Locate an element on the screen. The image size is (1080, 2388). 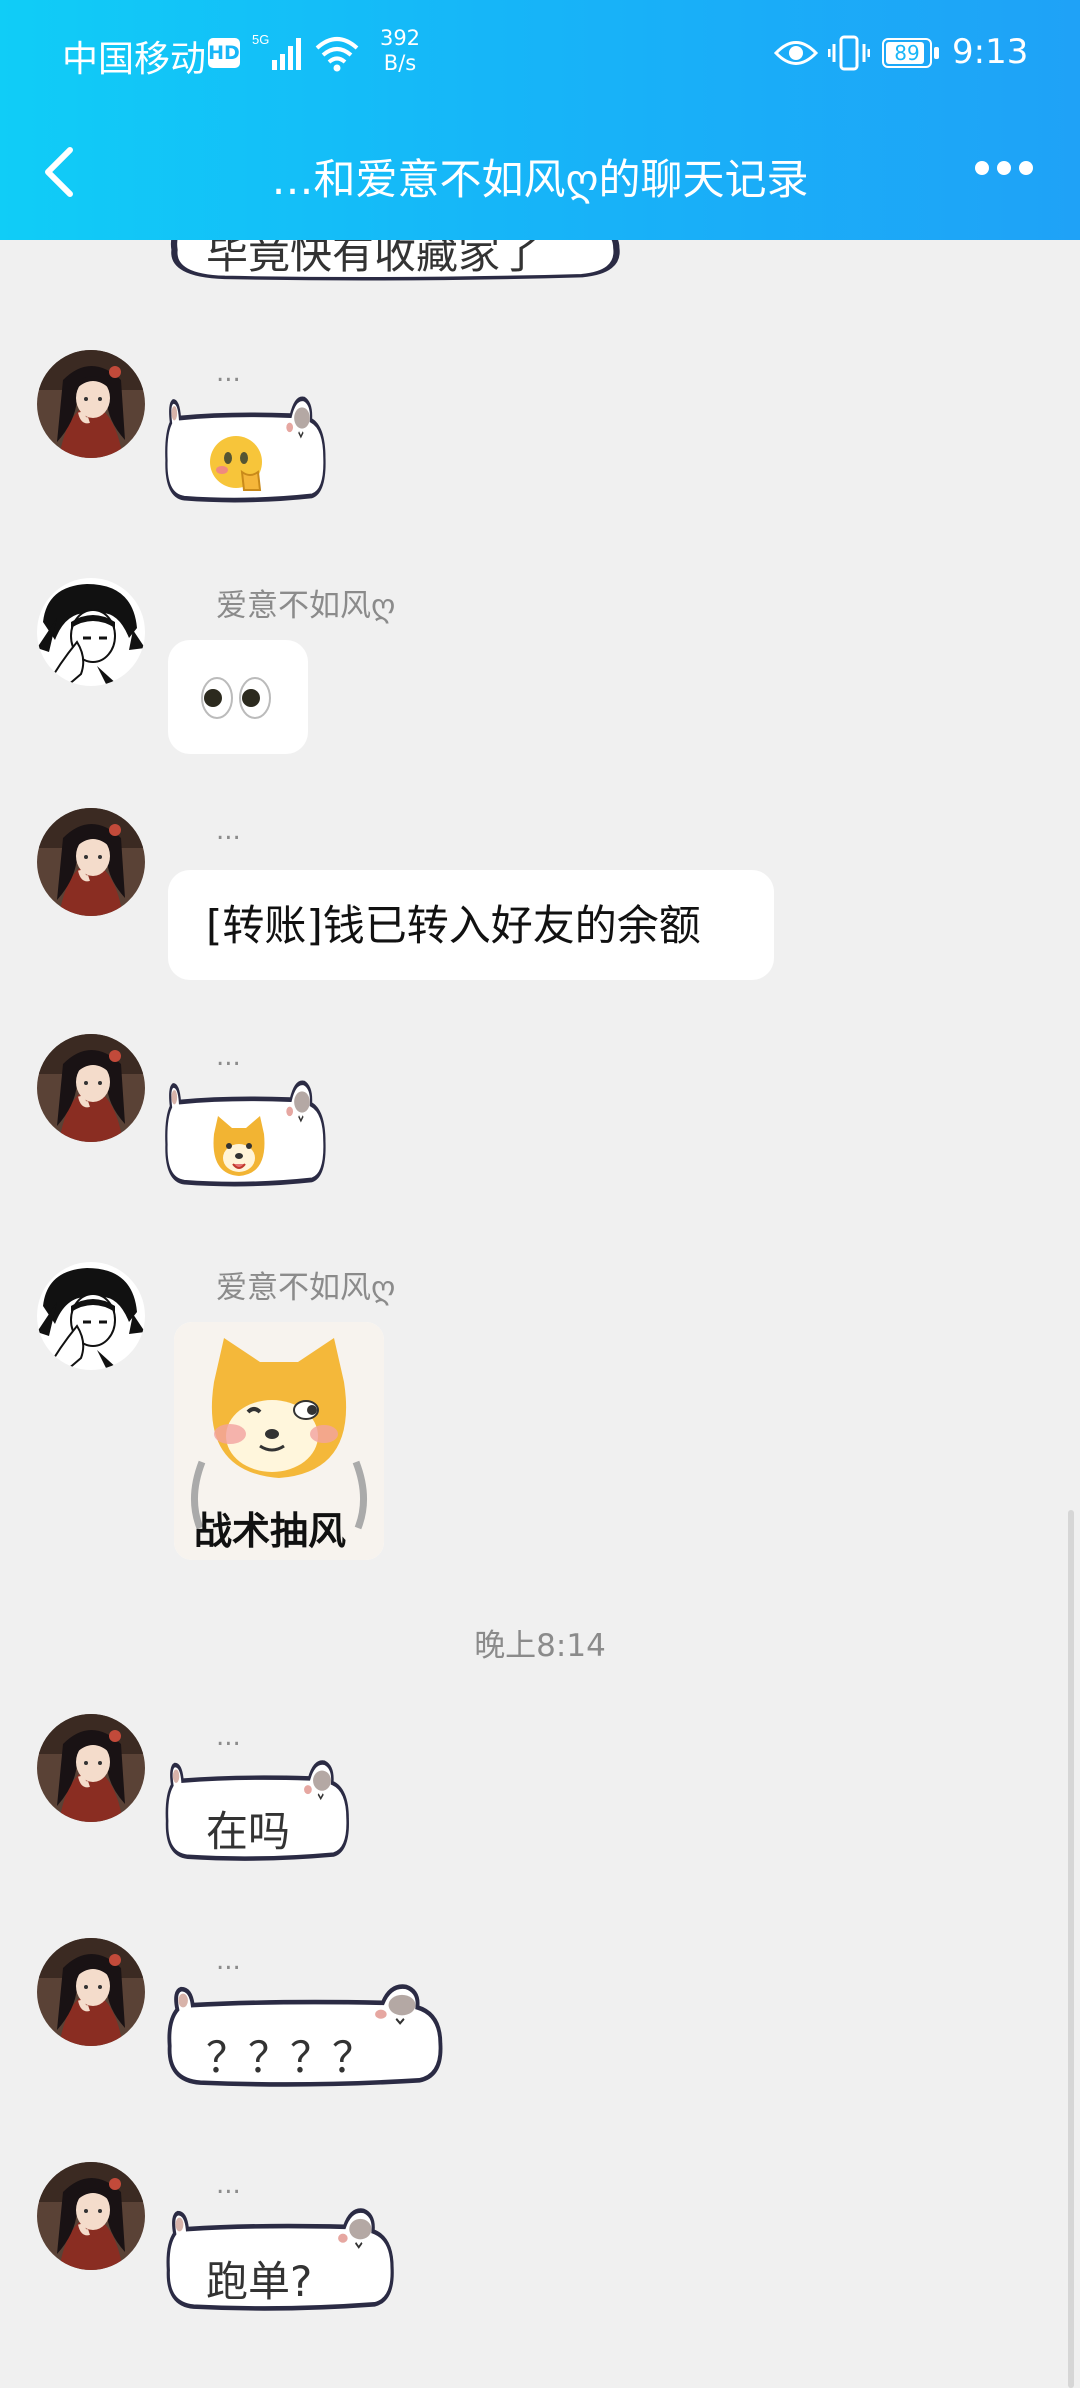
more-button is located at coordinates (1004, 168).